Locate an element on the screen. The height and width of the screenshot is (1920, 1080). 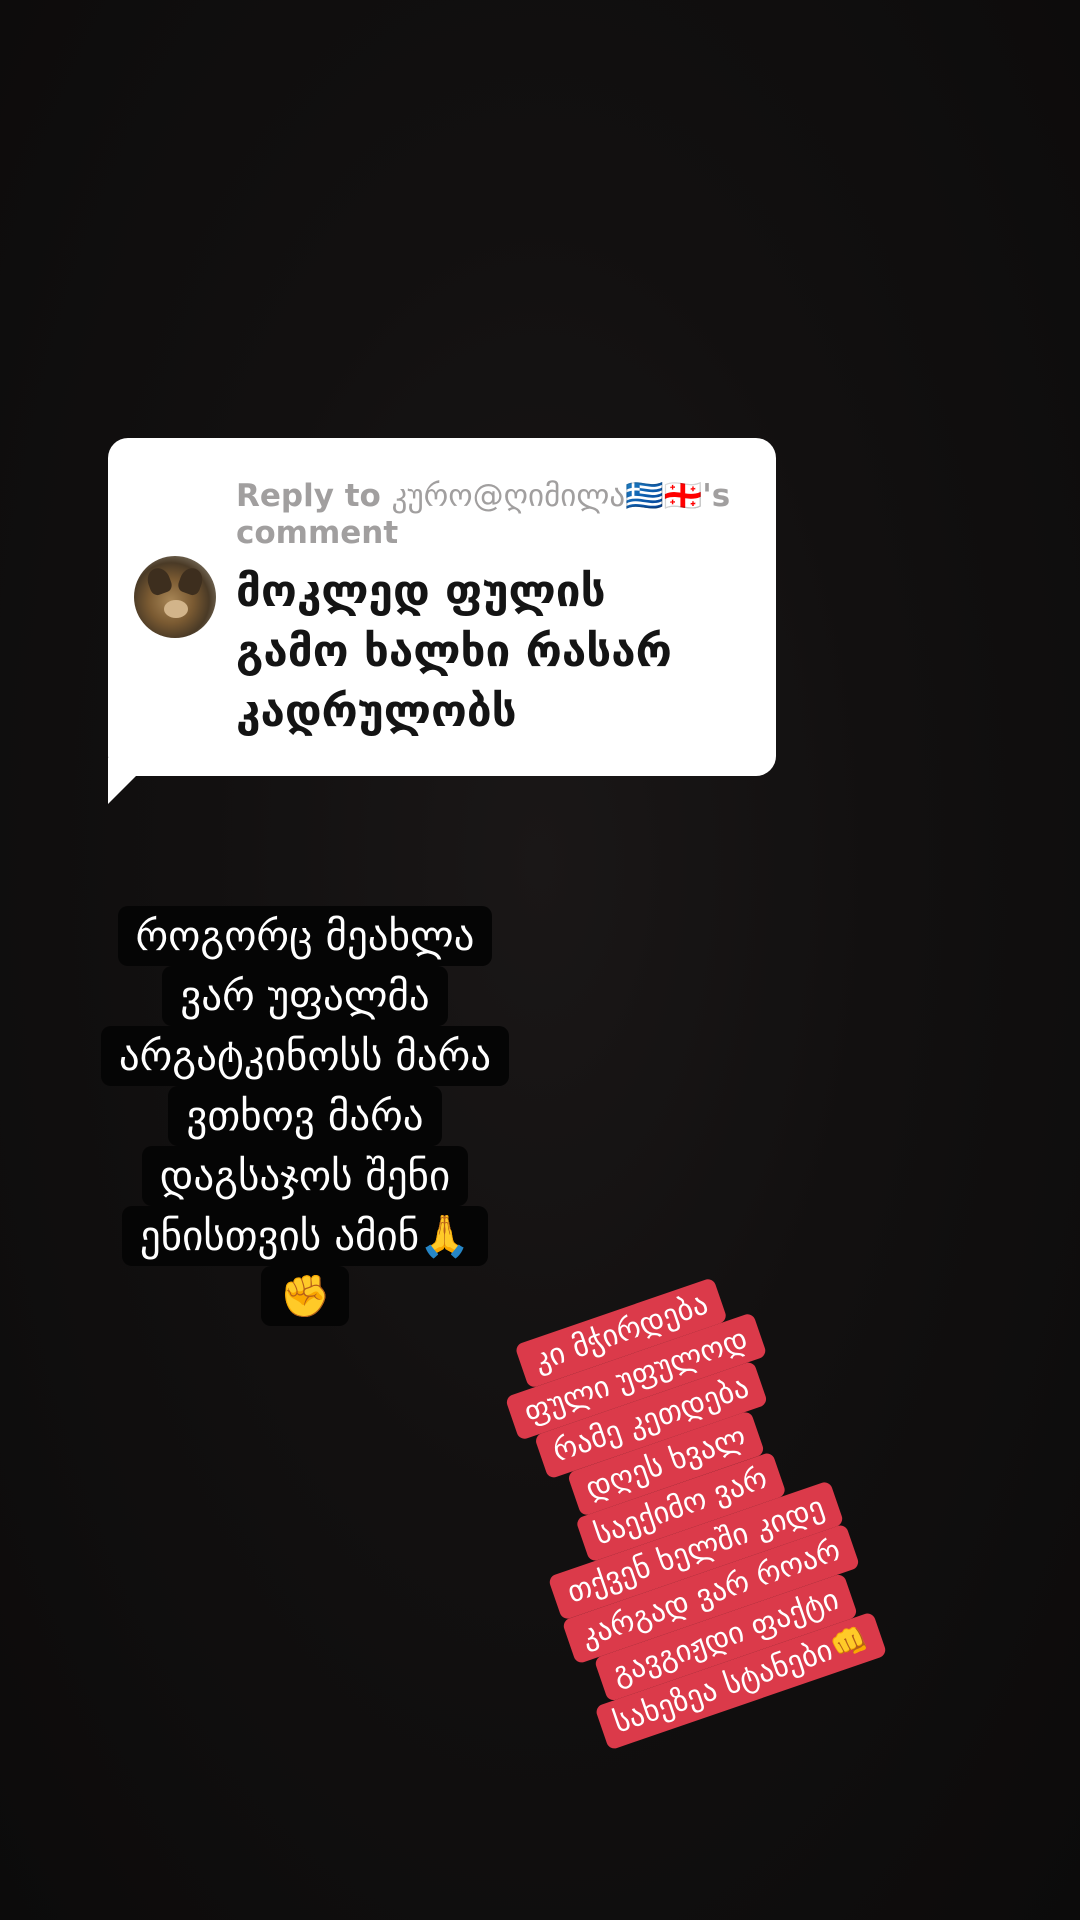
caption-line: დაგსაჯოს შენი is located at coordinates (305, 1176).